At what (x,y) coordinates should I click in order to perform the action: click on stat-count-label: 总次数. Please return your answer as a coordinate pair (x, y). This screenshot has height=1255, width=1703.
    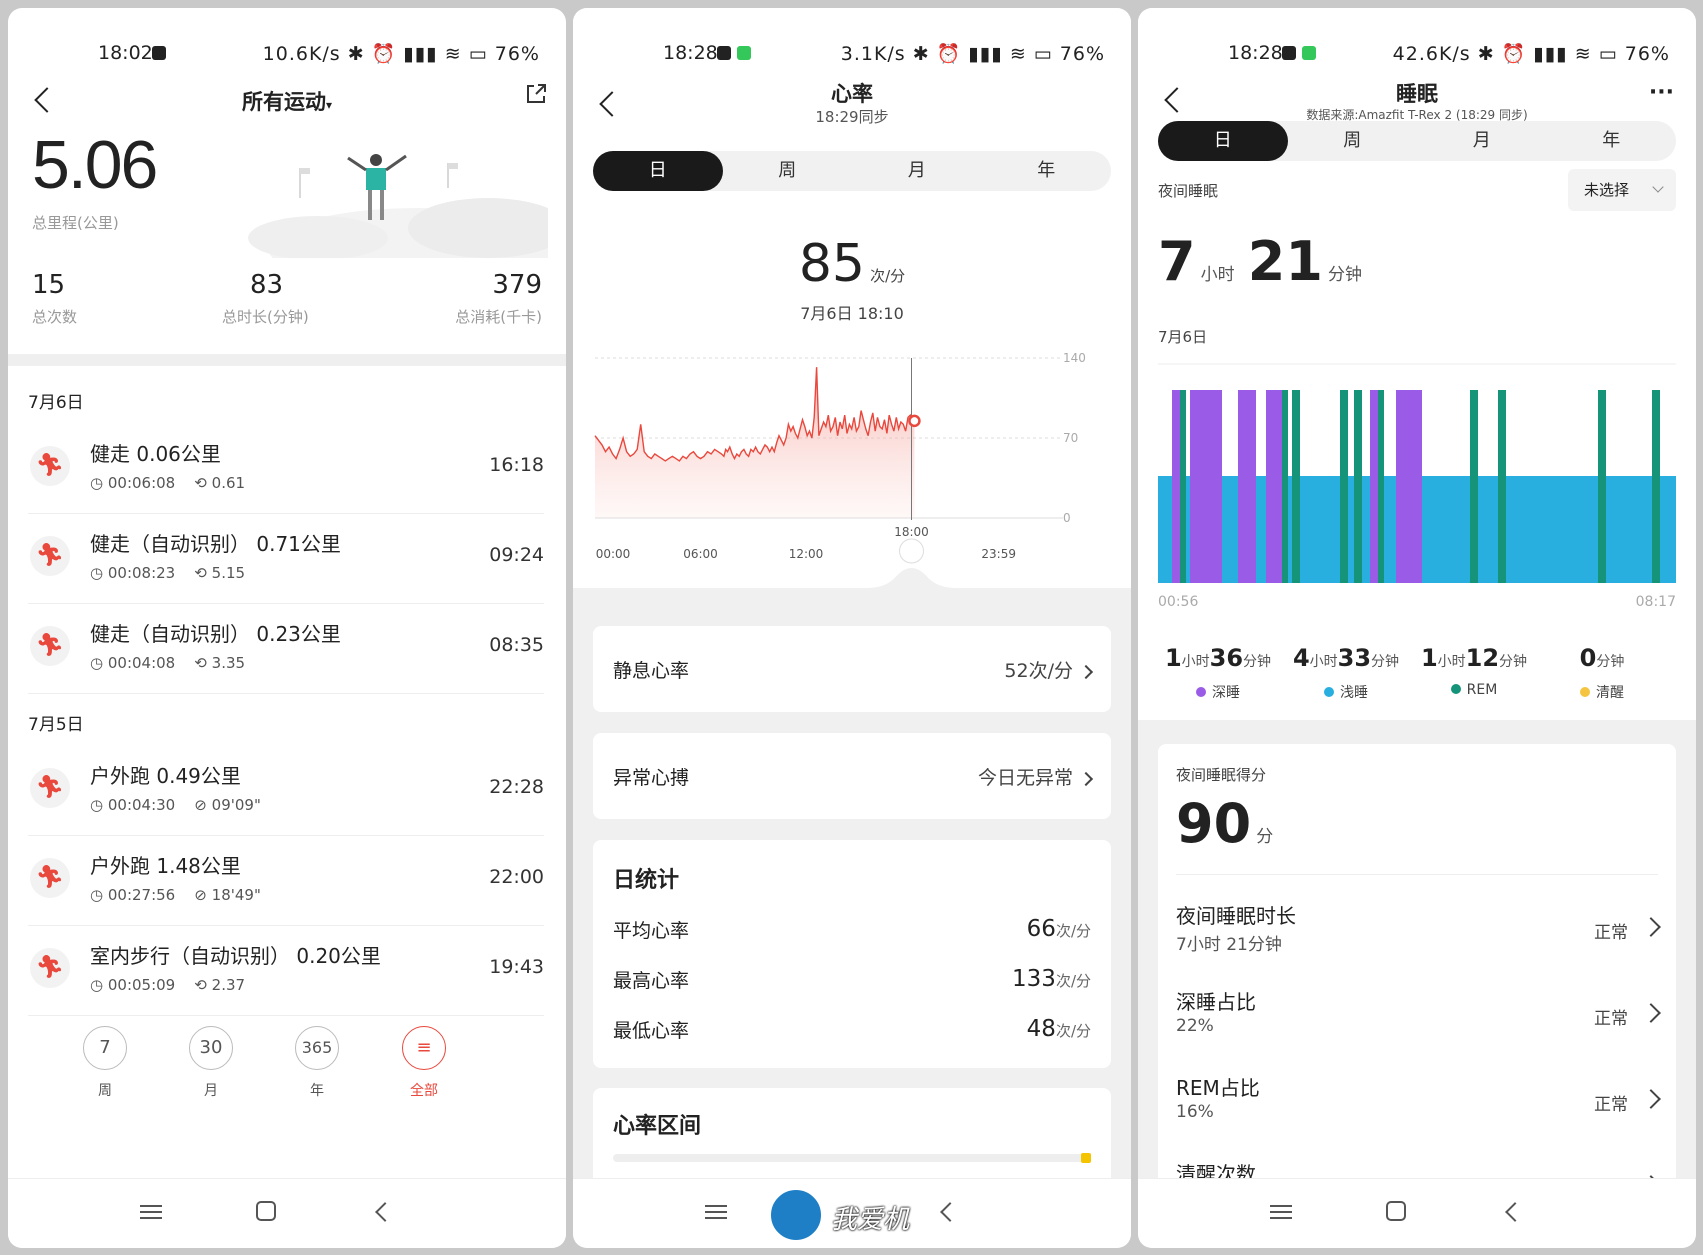
    Looking at the image, I should click on (55, 317).